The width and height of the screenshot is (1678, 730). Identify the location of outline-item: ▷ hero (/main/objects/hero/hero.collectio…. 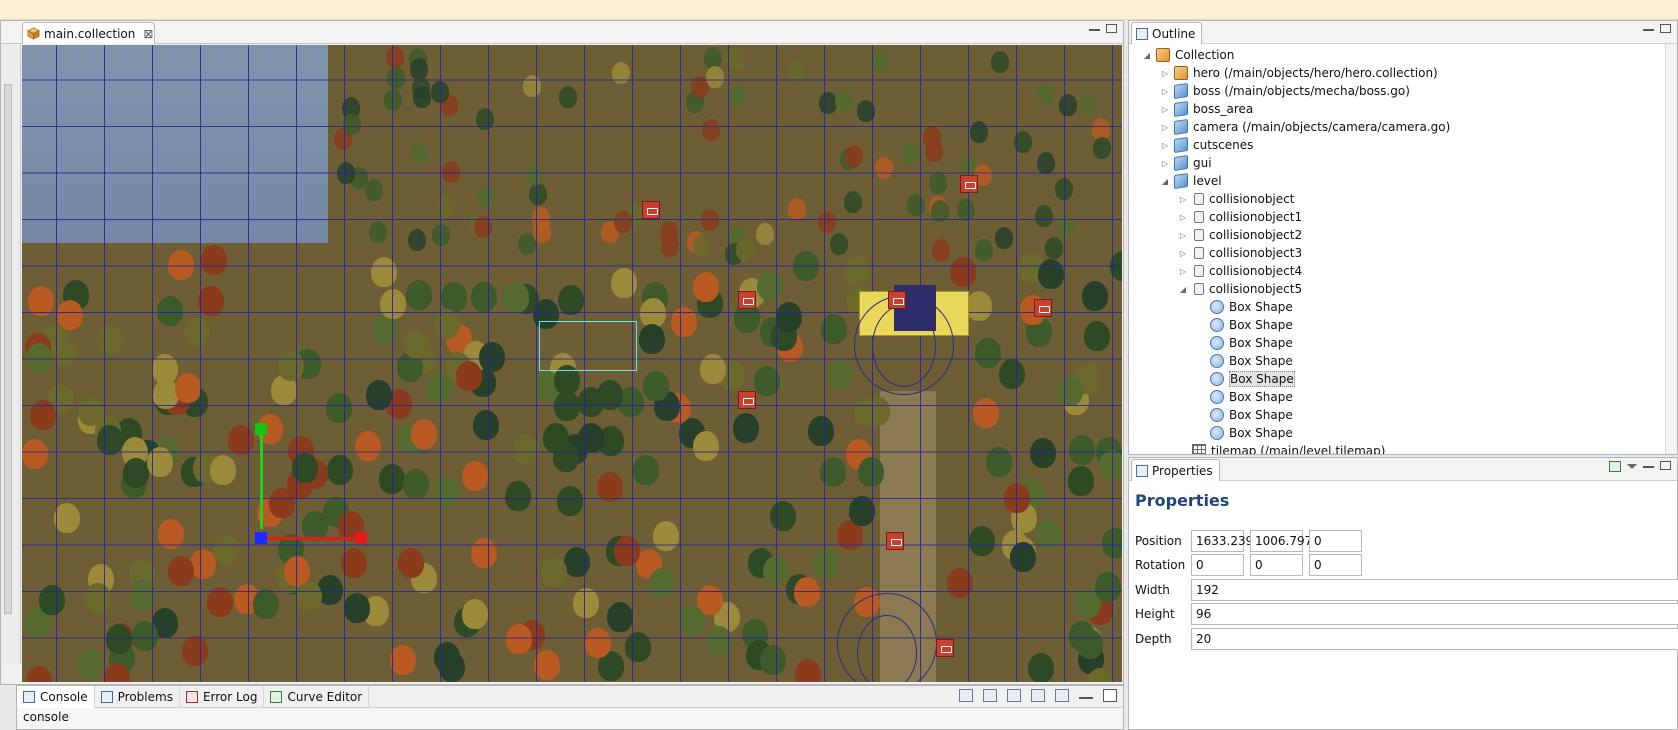
(1403, 73).